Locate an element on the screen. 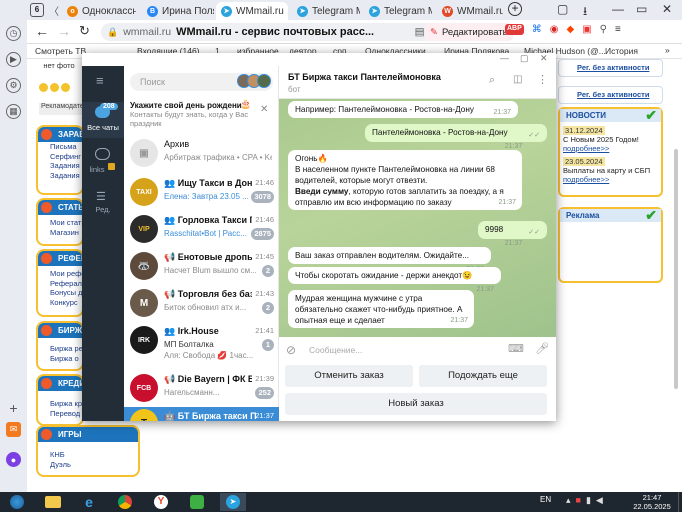 This screenshot has width=682, height=512. menu-header: СТАТЬ is located at coordinates (60, 207).